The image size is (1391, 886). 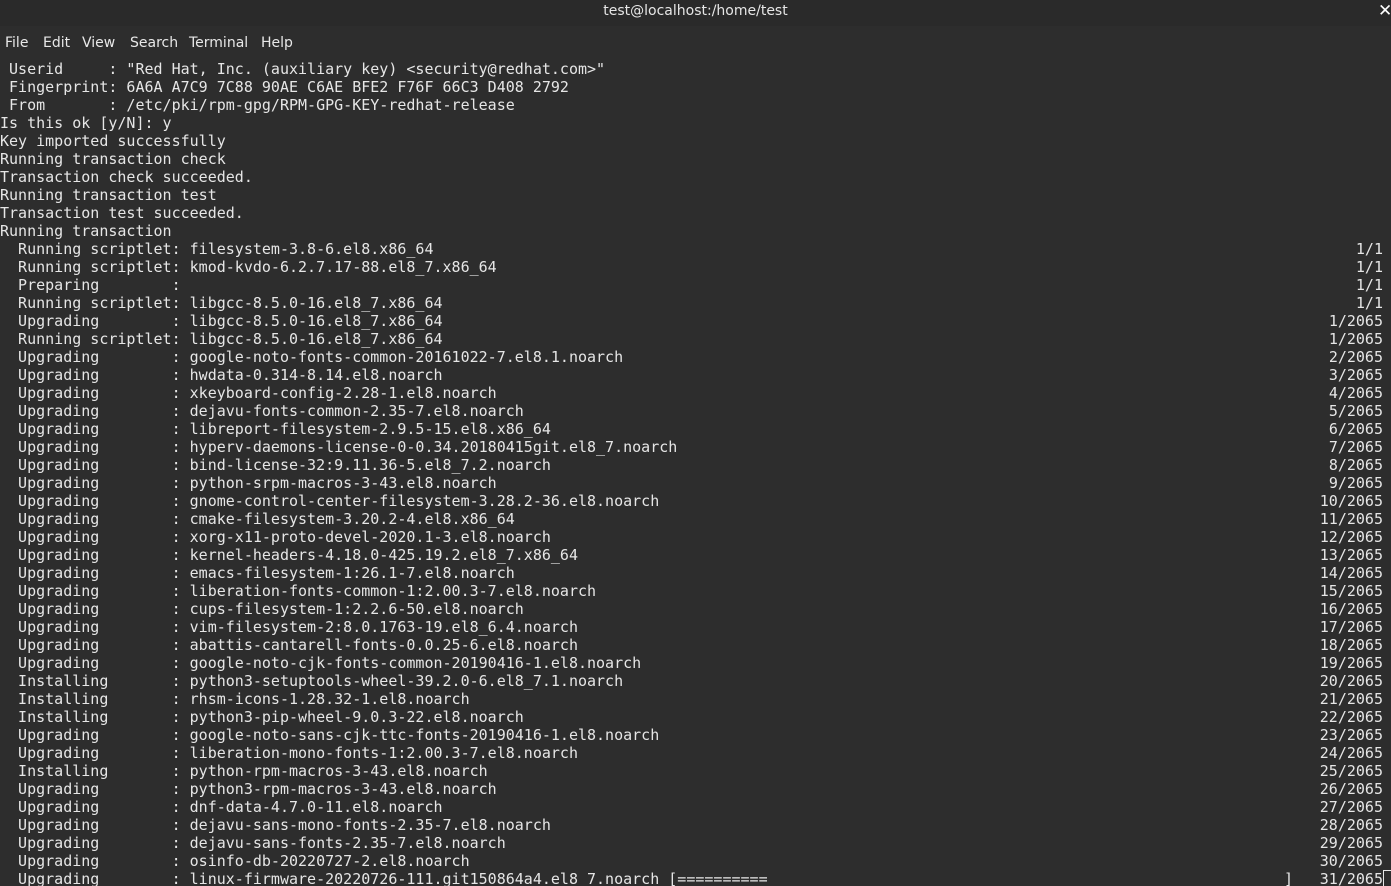 I want to click on menu-help: Help, so click(x=277, y=43).